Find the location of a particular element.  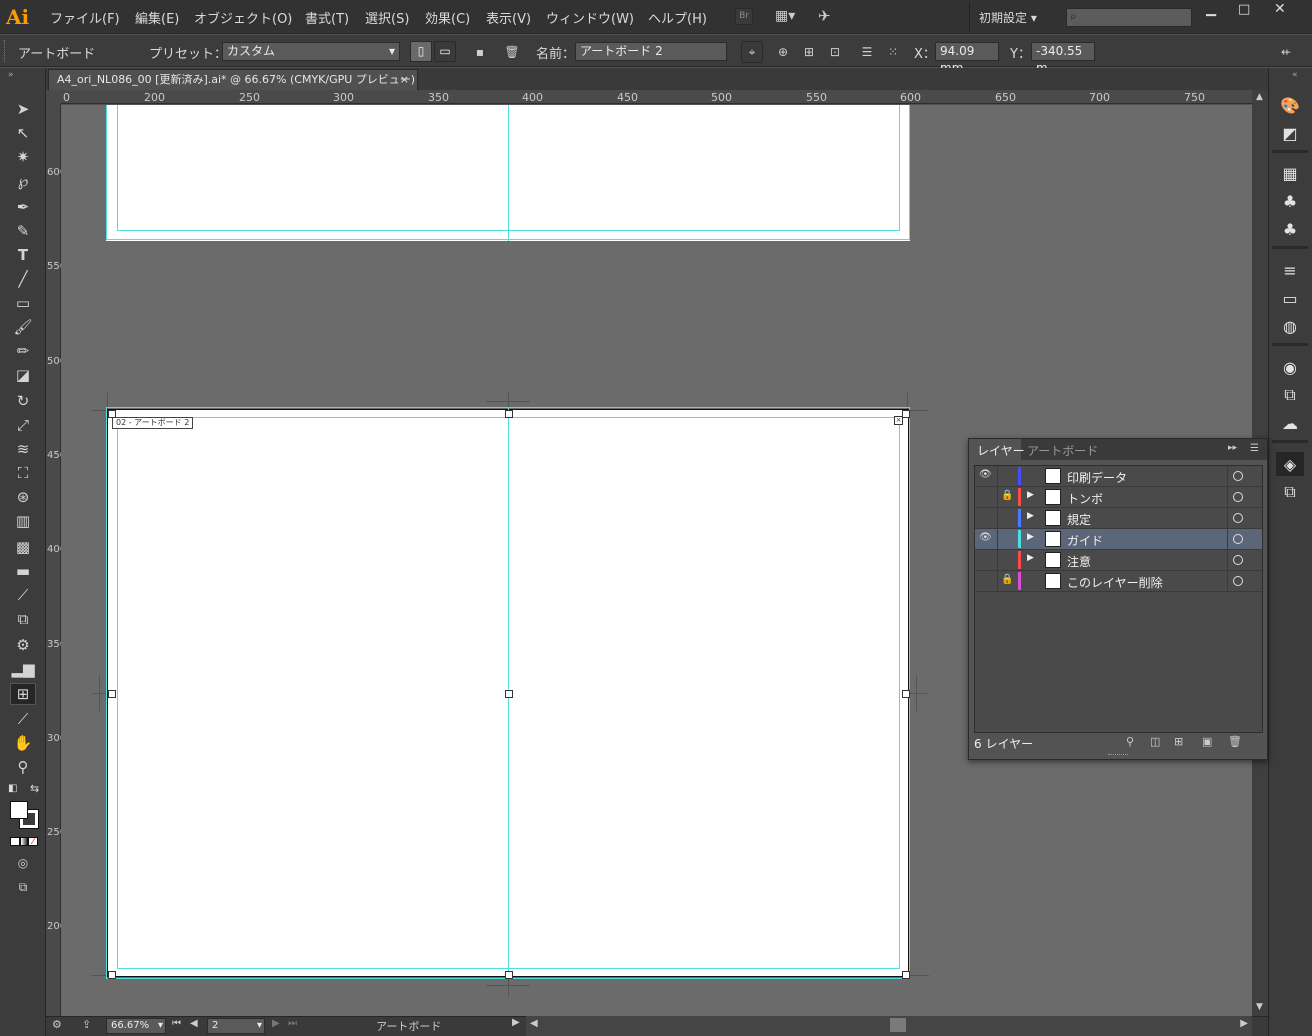

selection-tool-icon: ➤ is located at coordinates (23, 109).